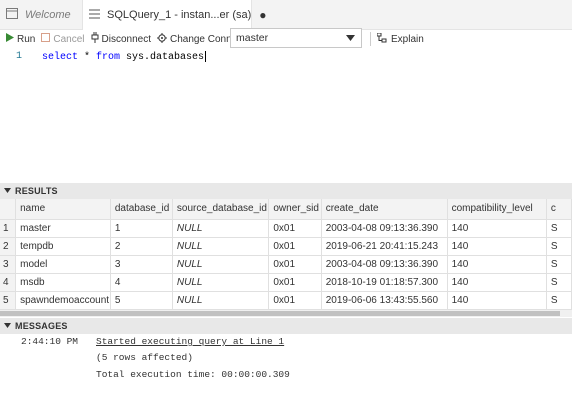  Describe the element at coordinates (141, 282) in the screenshot. I see `cell-database-id: 4` at that location.